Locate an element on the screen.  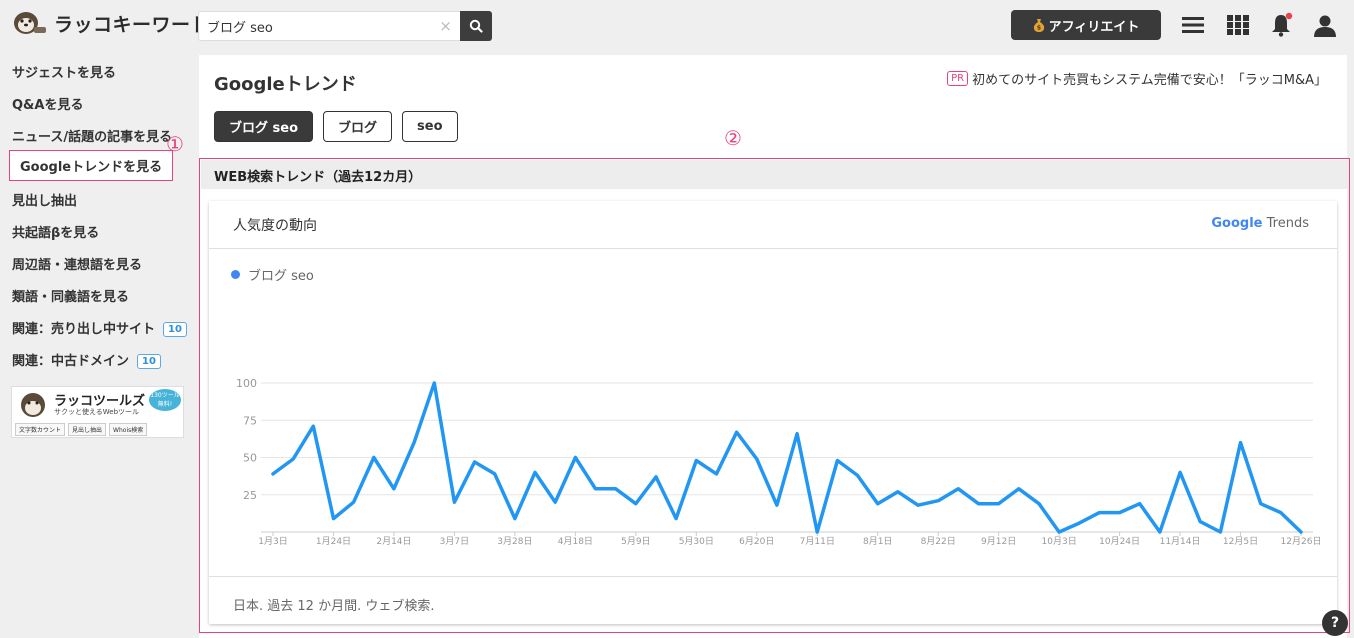
search-bar: × is located at coordinates (345, 26).